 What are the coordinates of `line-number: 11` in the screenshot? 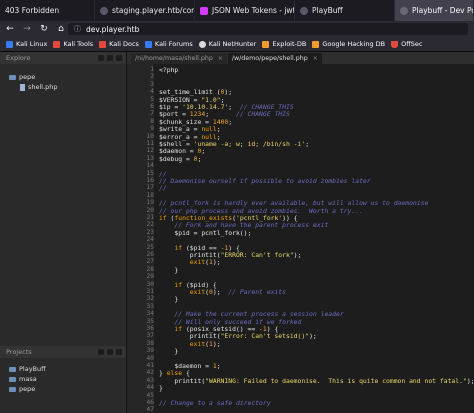 It's located at (150, 143).